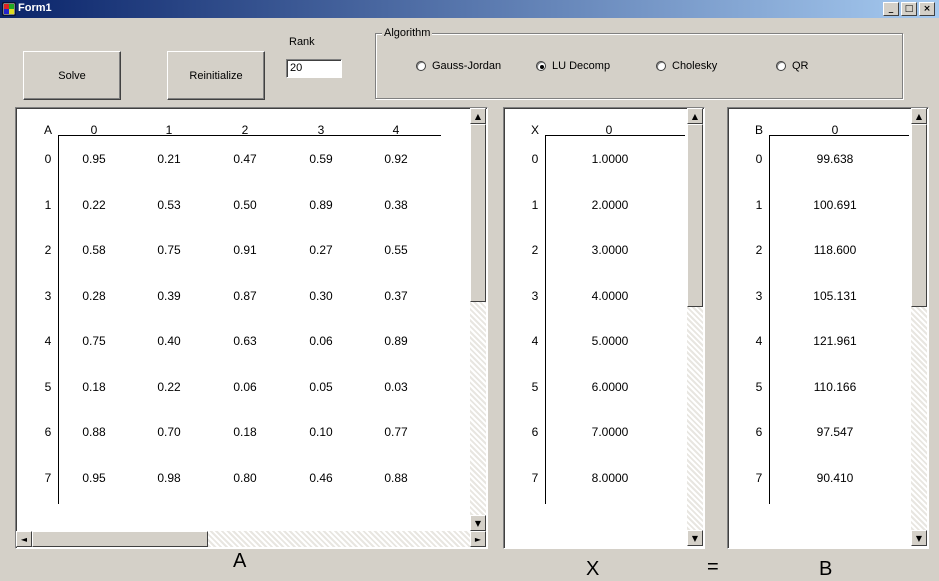 This screenshot has height=581, width=939. Describe the element at coordinates (835, 341) in the screenshot. I see `vector-b-cell: 121.961` at that location.